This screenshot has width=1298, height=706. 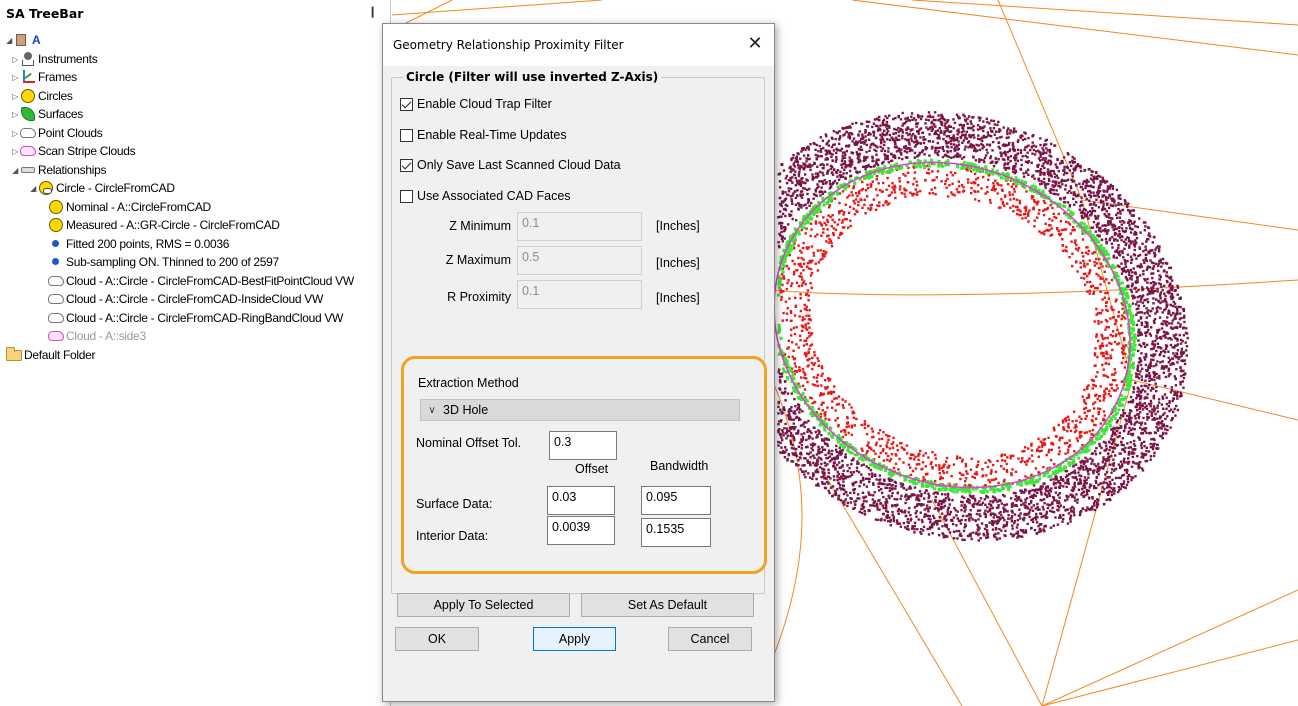 What do you see at coordinates (432, 410) in the screenshot?
I see `chevron-down-icon: ∨` at bounding box center [432, 410].